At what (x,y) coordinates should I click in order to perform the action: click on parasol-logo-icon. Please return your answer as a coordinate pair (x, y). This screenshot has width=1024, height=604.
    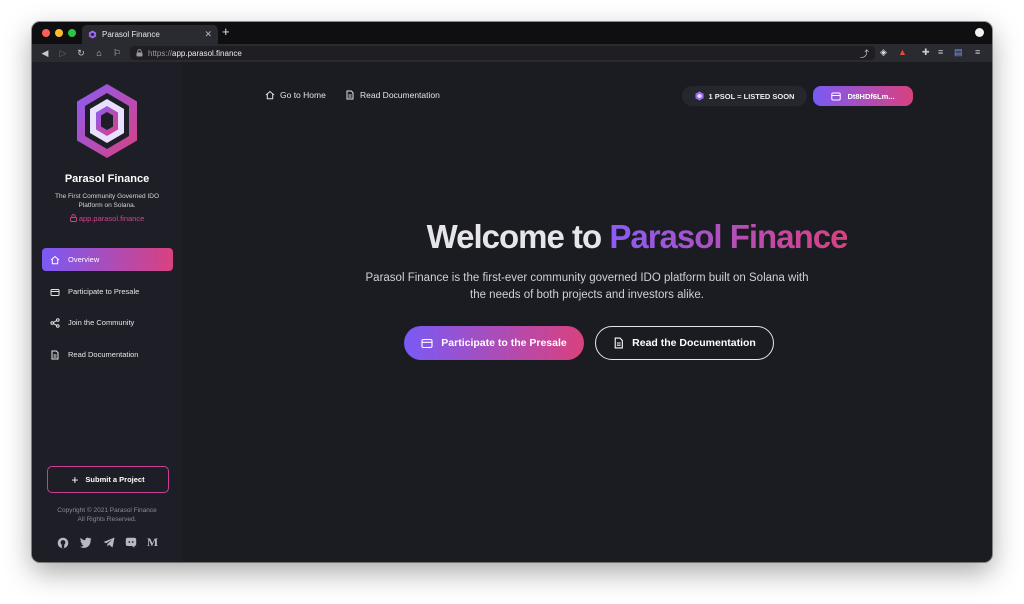
    Looking at the image, I should click on (107, 121).